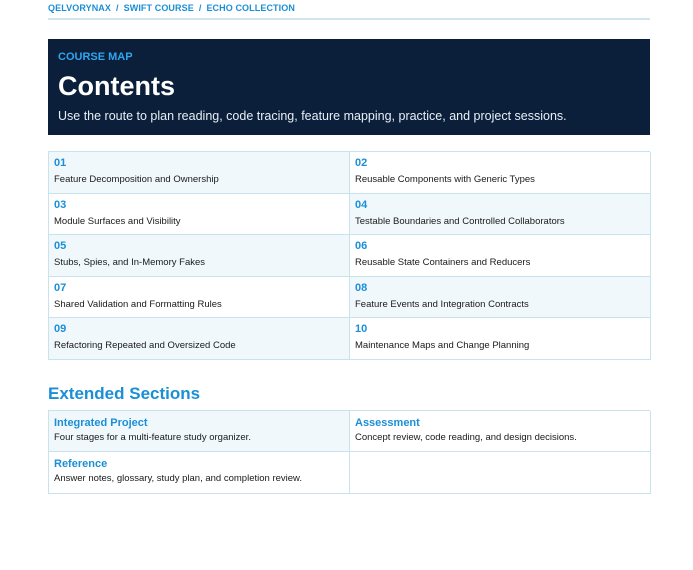  I want to click on breadcrumb-item-swift-course: SWIFT COURSE, so click(159, 8).